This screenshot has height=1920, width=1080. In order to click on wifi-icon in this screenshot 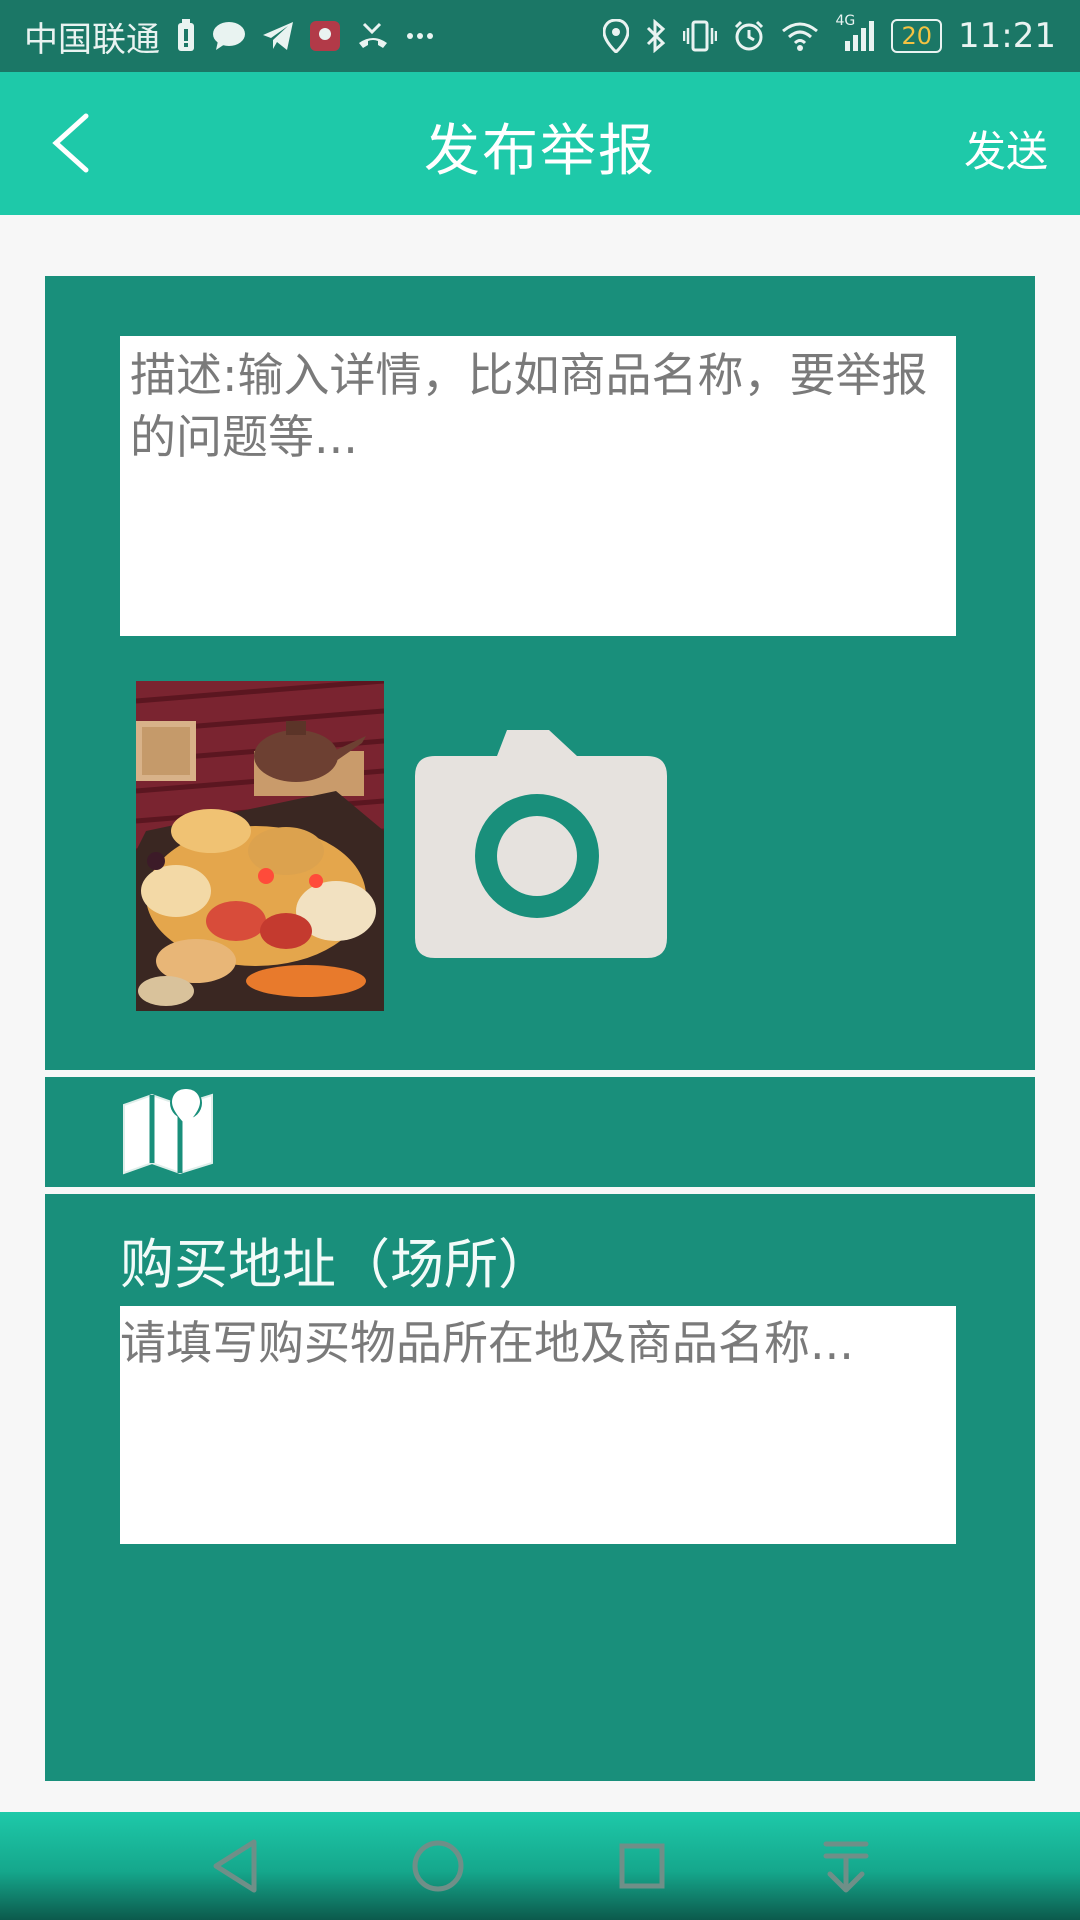, I will do `click(800, 36)`.